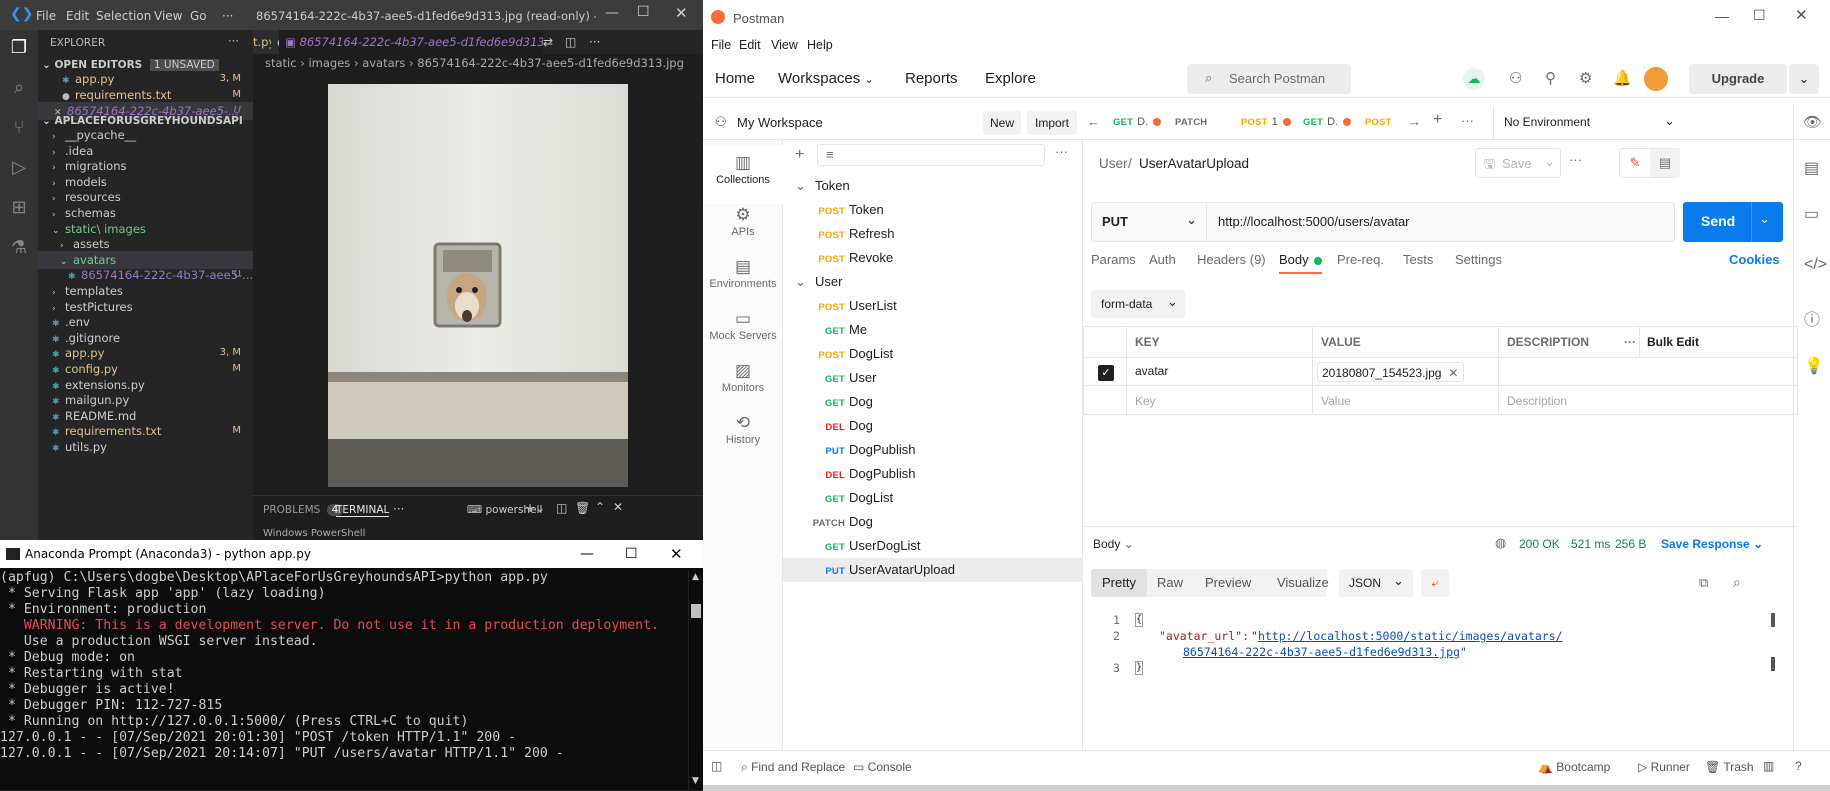 This screenshot has width=1830, height=791. What do you see at coordinates (933, 354) in the screenshot?
I see `request-item: POST DogList` at bounding box center [933, 354].